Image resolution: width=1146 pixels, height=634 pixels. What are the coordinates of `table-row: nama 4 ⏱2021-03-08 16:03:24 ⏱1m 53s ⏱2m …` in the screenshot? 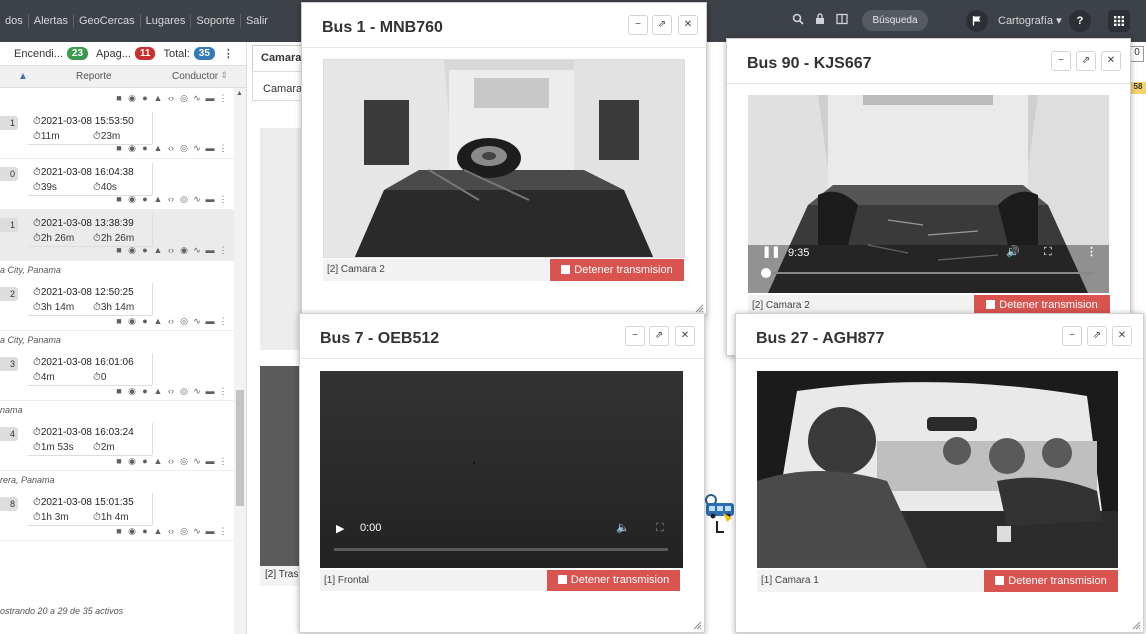 It's located at (117, 436).